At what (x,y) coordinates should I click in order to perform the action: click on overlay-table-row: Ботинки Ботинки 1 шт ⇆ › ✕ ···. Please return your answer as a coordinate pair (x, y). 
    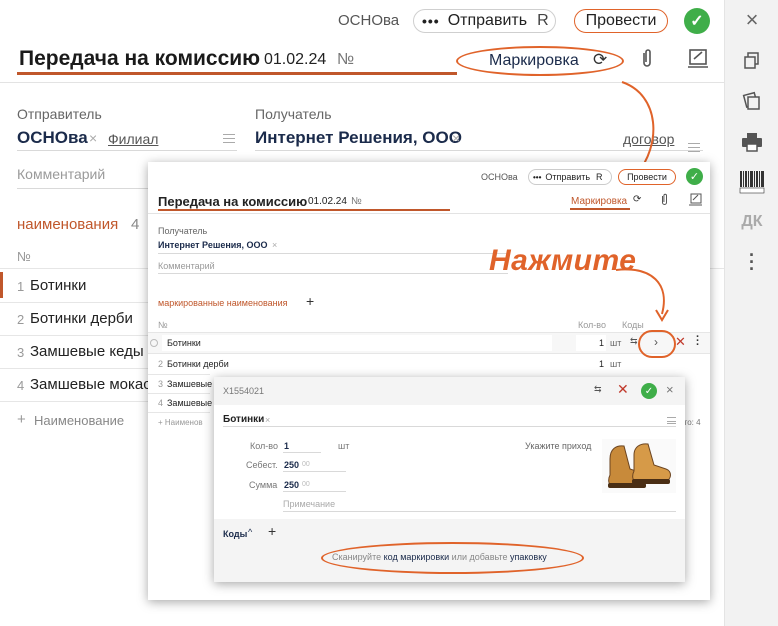
    Looking at the image, I should click on (429, 342).